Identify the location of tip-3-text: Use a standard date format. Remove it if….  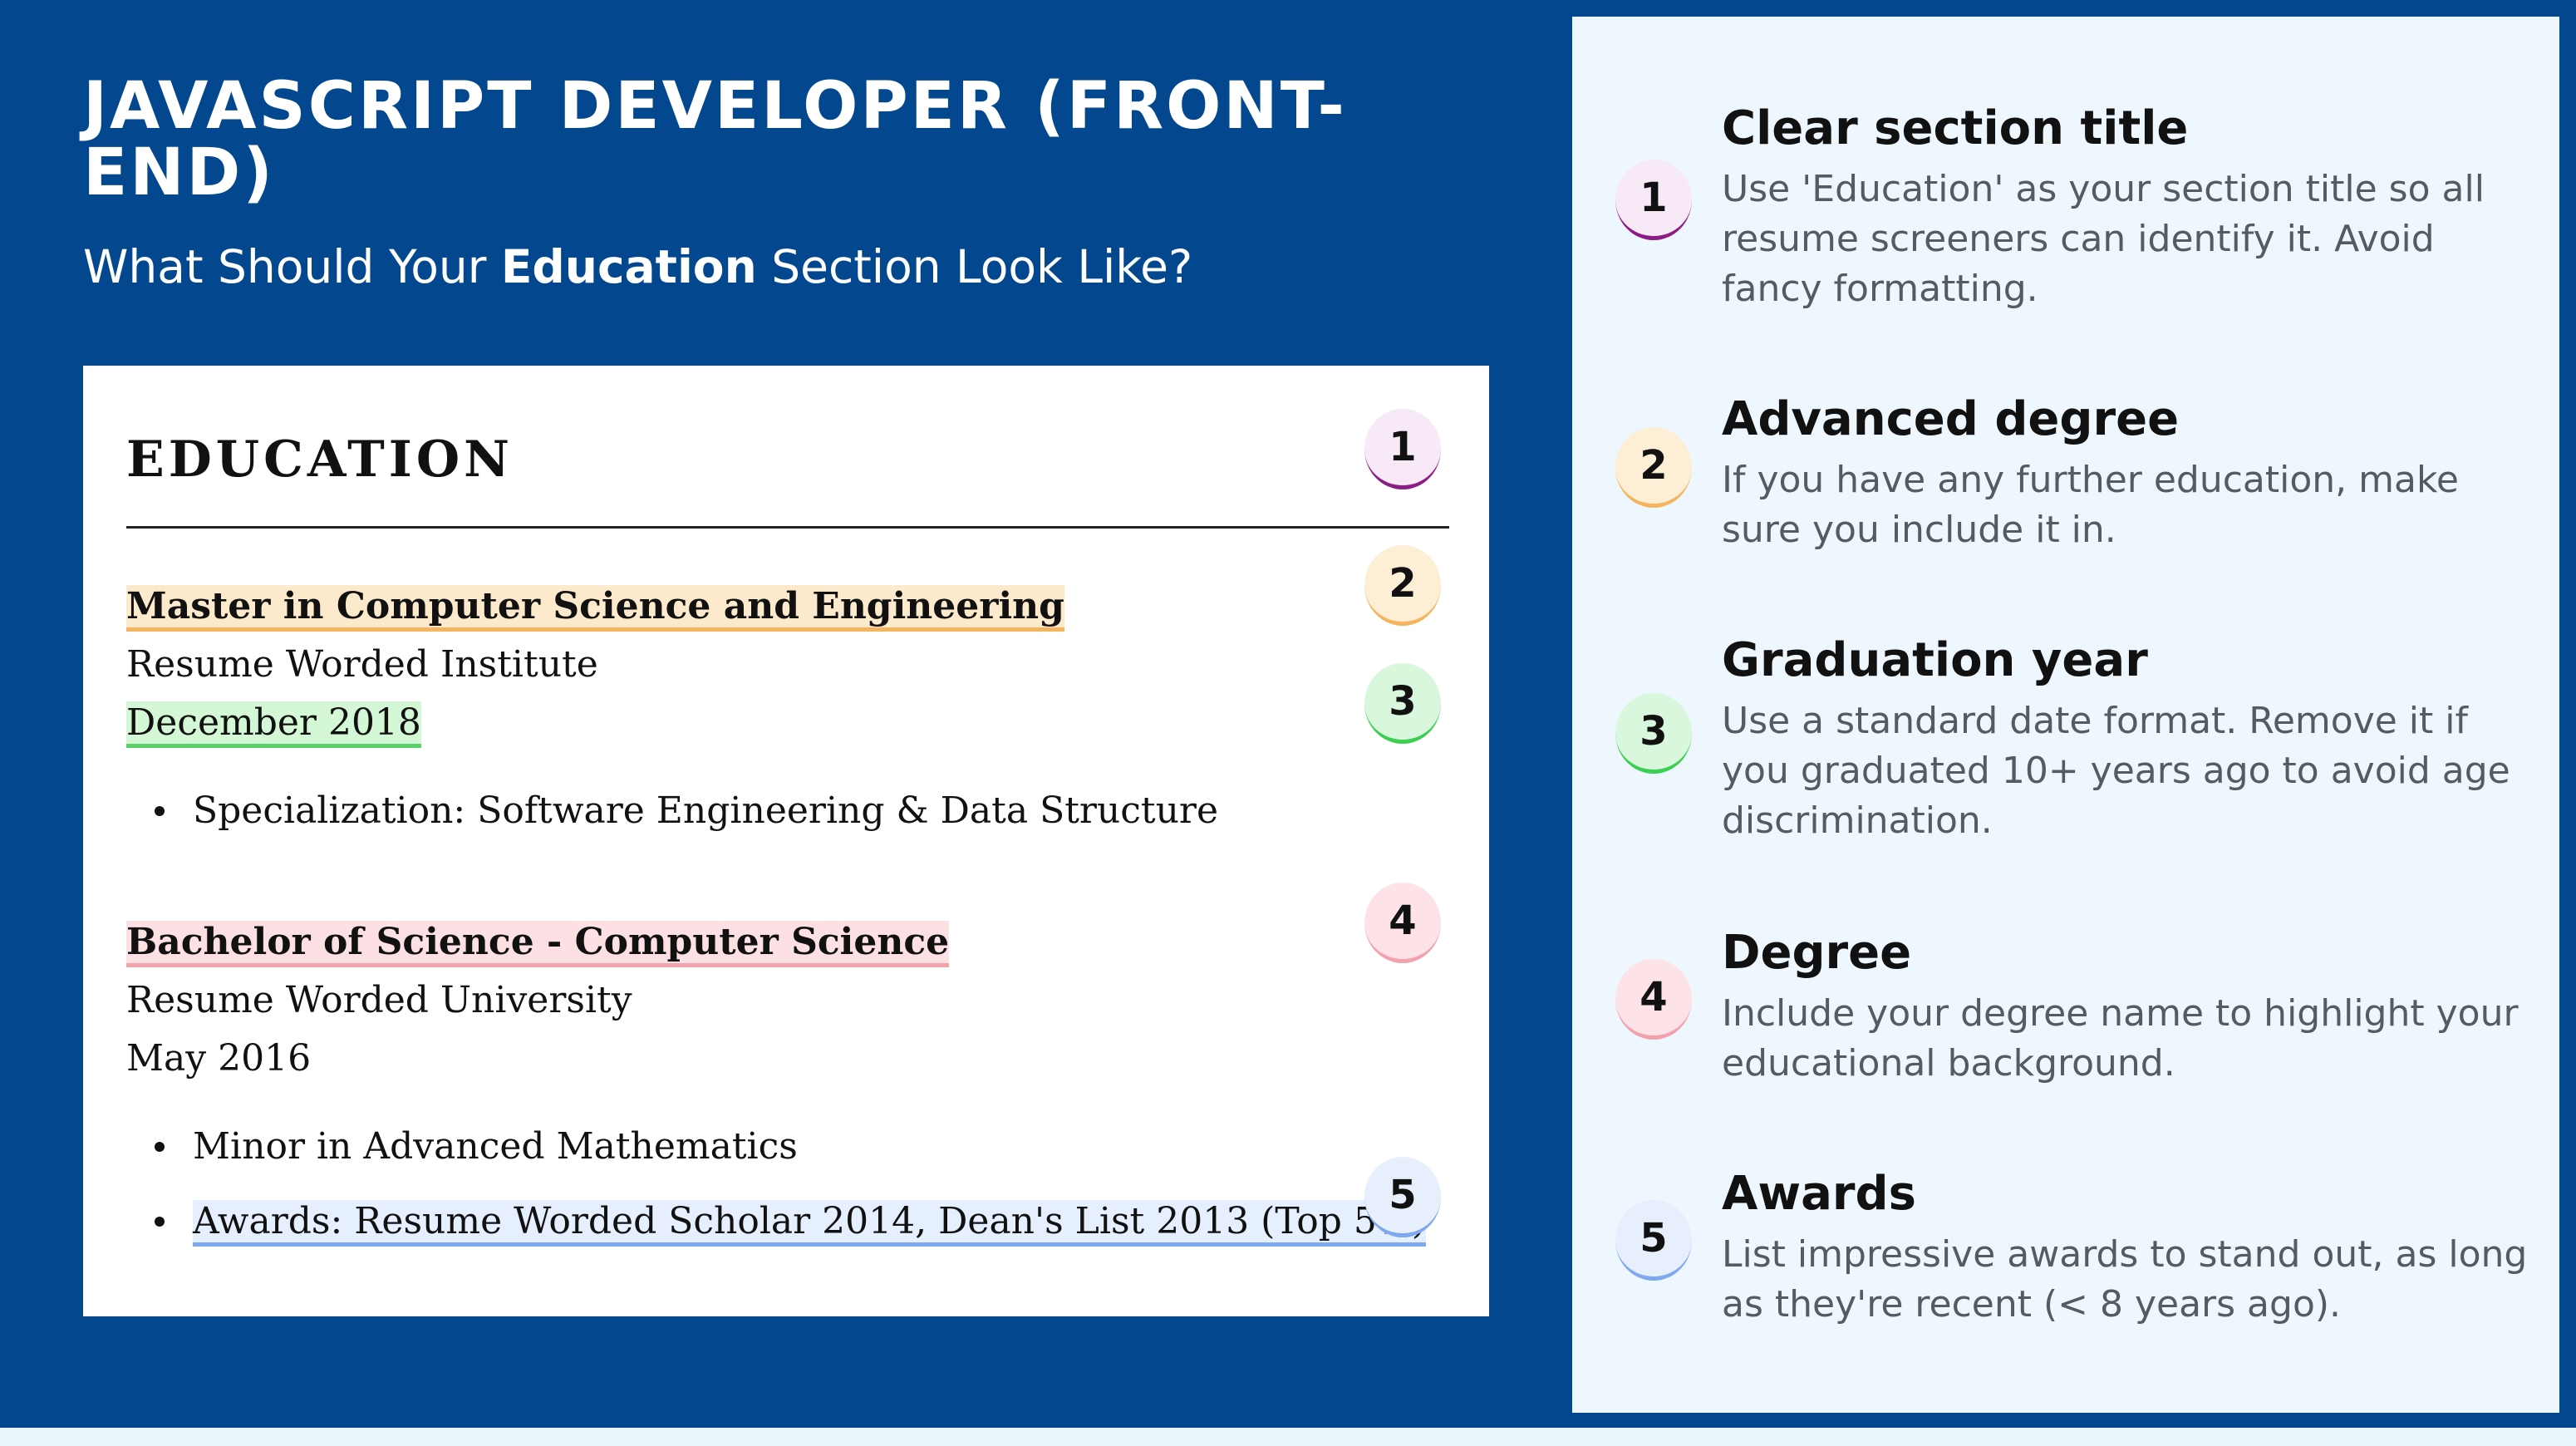
(2116, 771).